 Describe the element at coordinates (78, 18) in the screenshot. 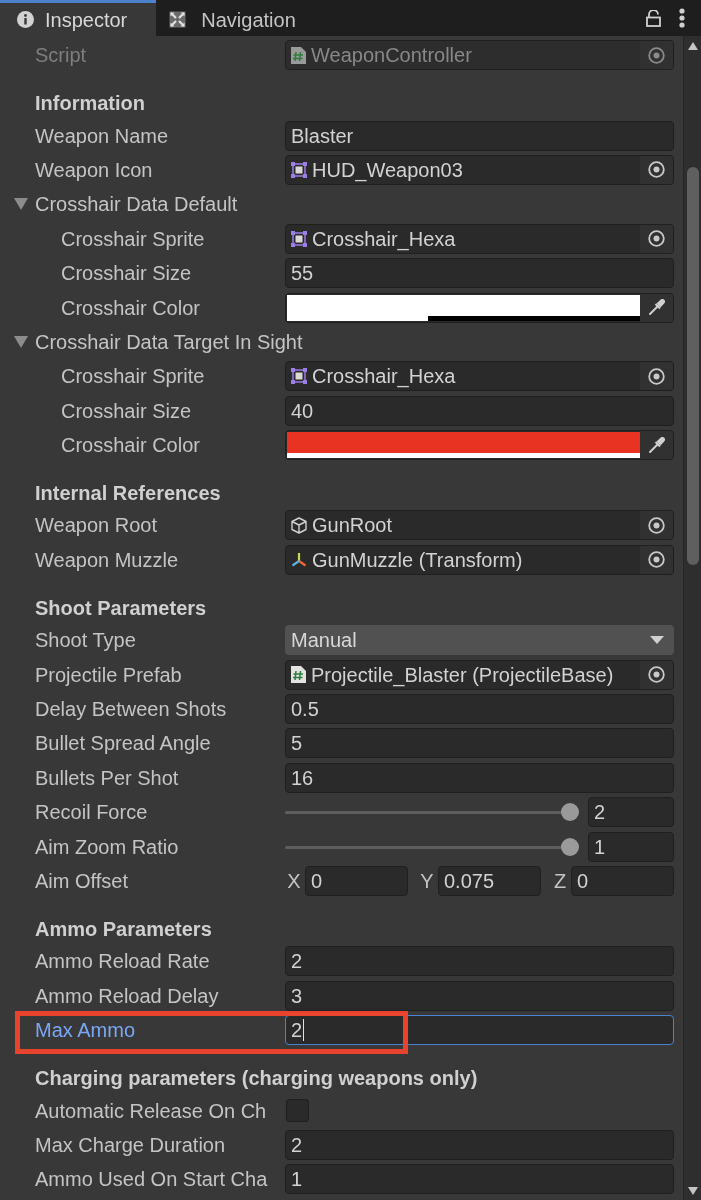

I see `tab: Inspector` at that location.